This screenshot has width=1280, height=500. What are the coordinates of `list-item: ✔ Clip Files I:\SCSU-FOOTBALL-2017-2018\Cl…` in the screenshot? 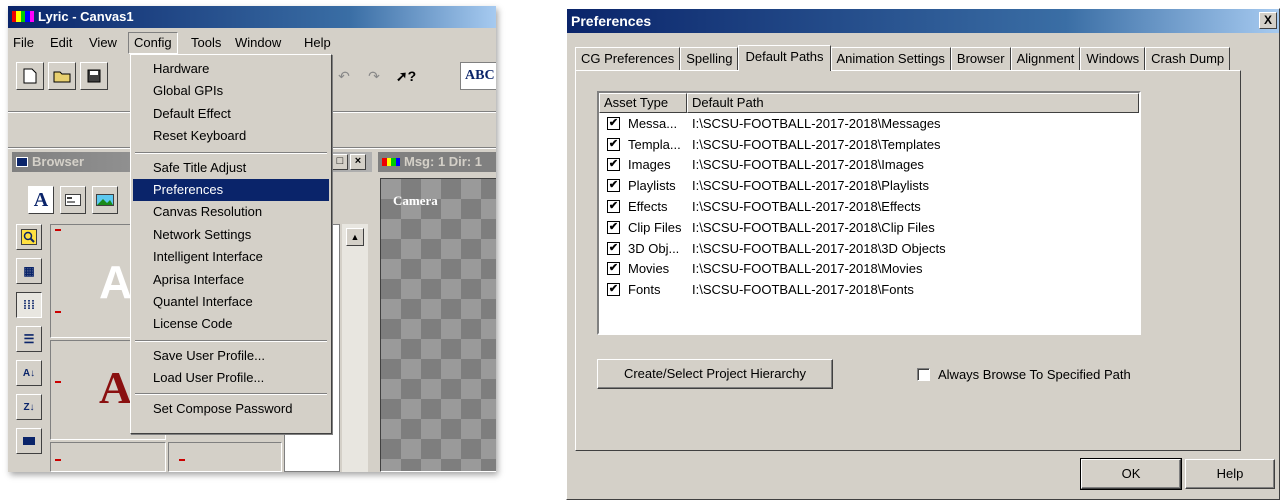 It's located at (869, 227).